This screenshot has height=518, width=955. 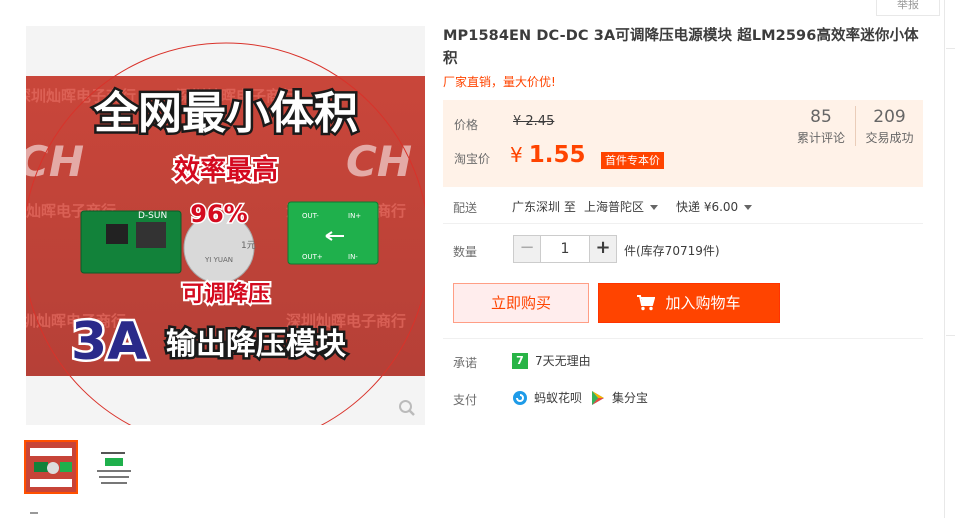 I want to click on delivery-destination: 上海普陀区, so click(x=614, y=207).